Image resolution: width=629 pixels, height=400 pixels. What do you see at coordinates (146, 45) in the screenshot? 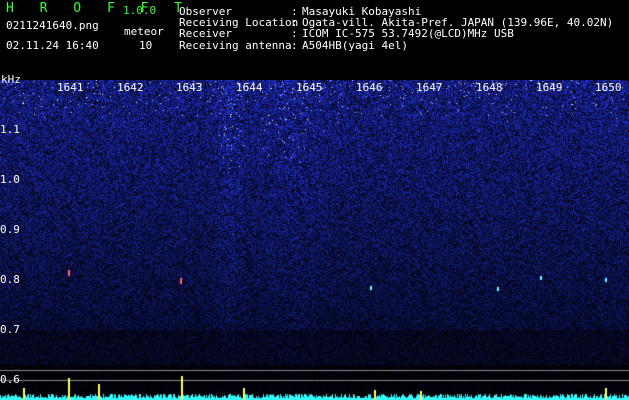
I see `meteor-count: 10` at bounding box center [146, 45].